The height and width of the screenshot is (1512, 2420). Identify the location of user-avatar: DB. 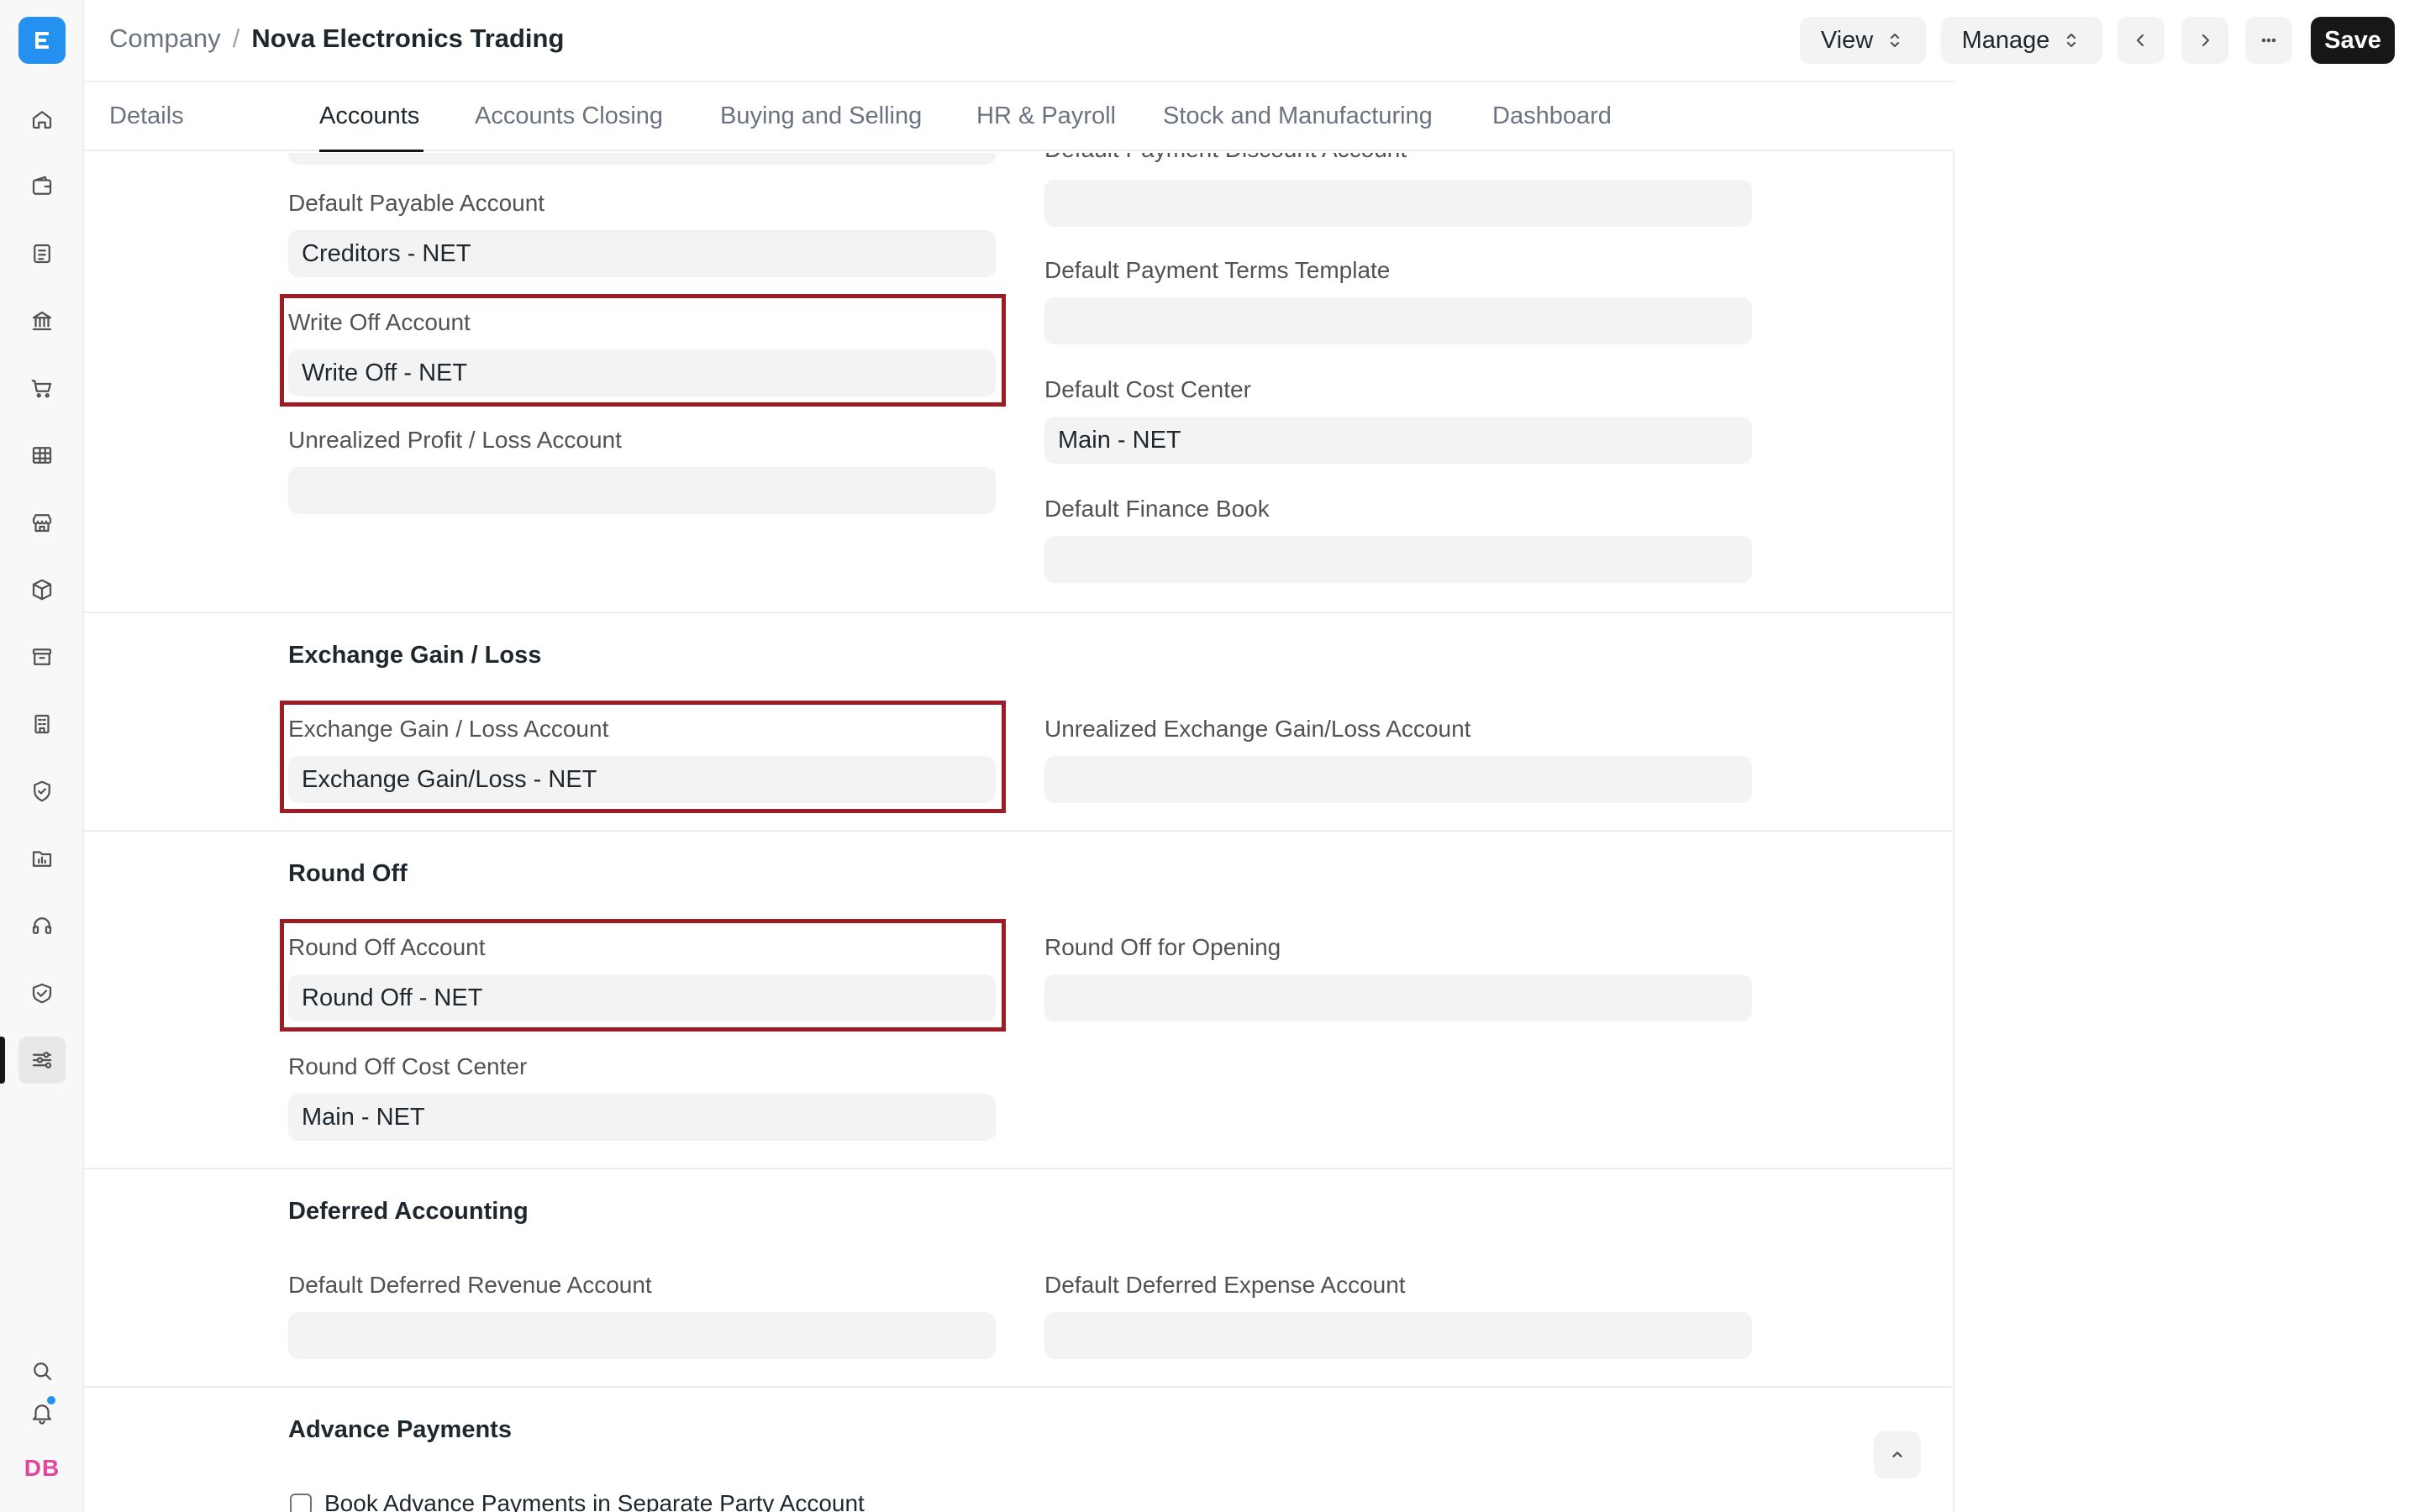
(42, 1468).